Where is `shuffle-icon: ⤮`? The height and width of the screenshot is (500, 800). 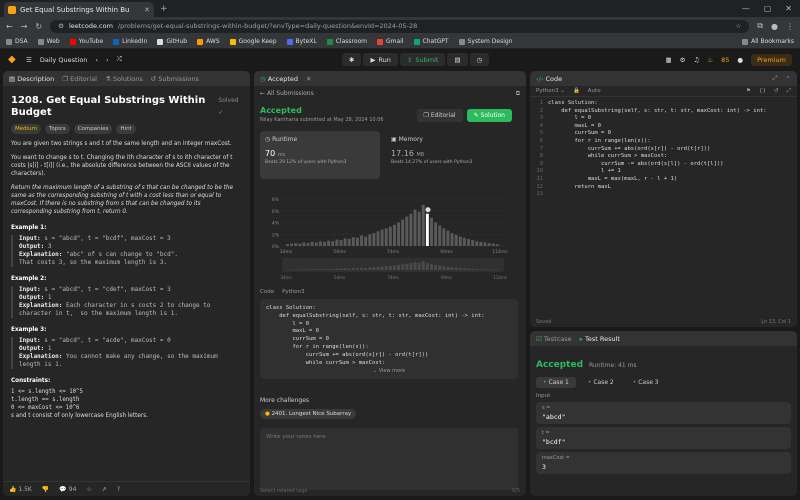
shuffle-icon: ⤮ is located at coordinates (119, 59).